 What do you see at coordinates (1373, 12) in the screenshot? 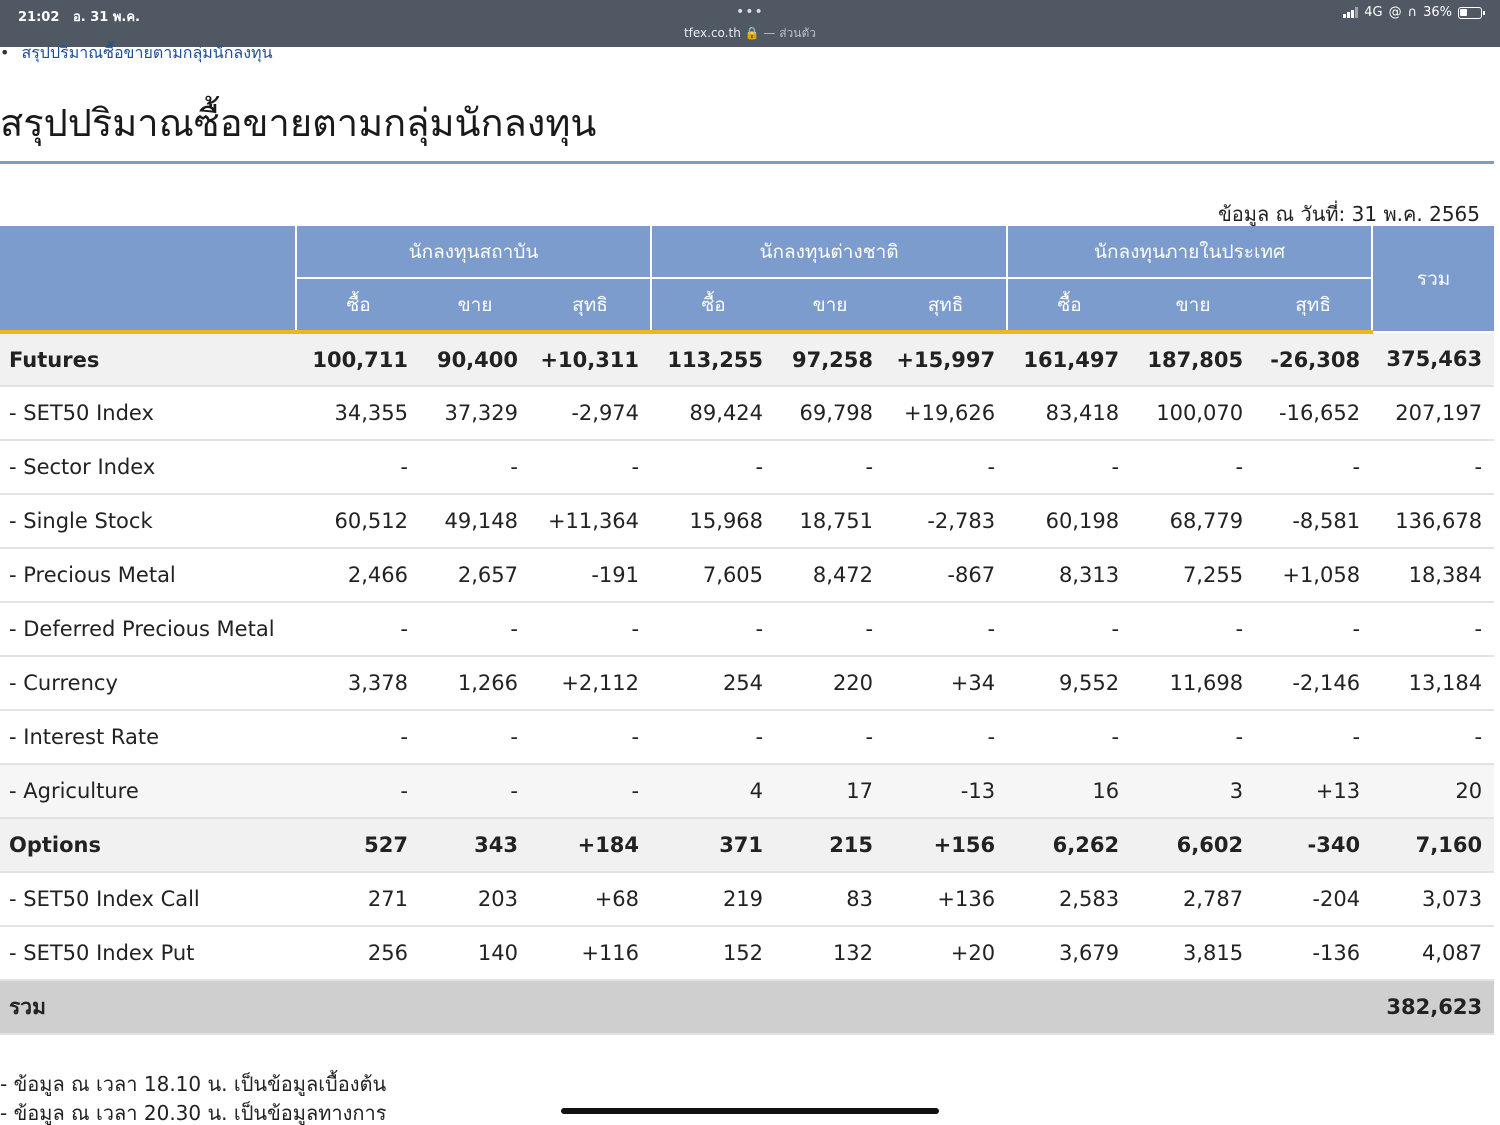
I see `network-label: 4G` at bounding box center [1373, 12].